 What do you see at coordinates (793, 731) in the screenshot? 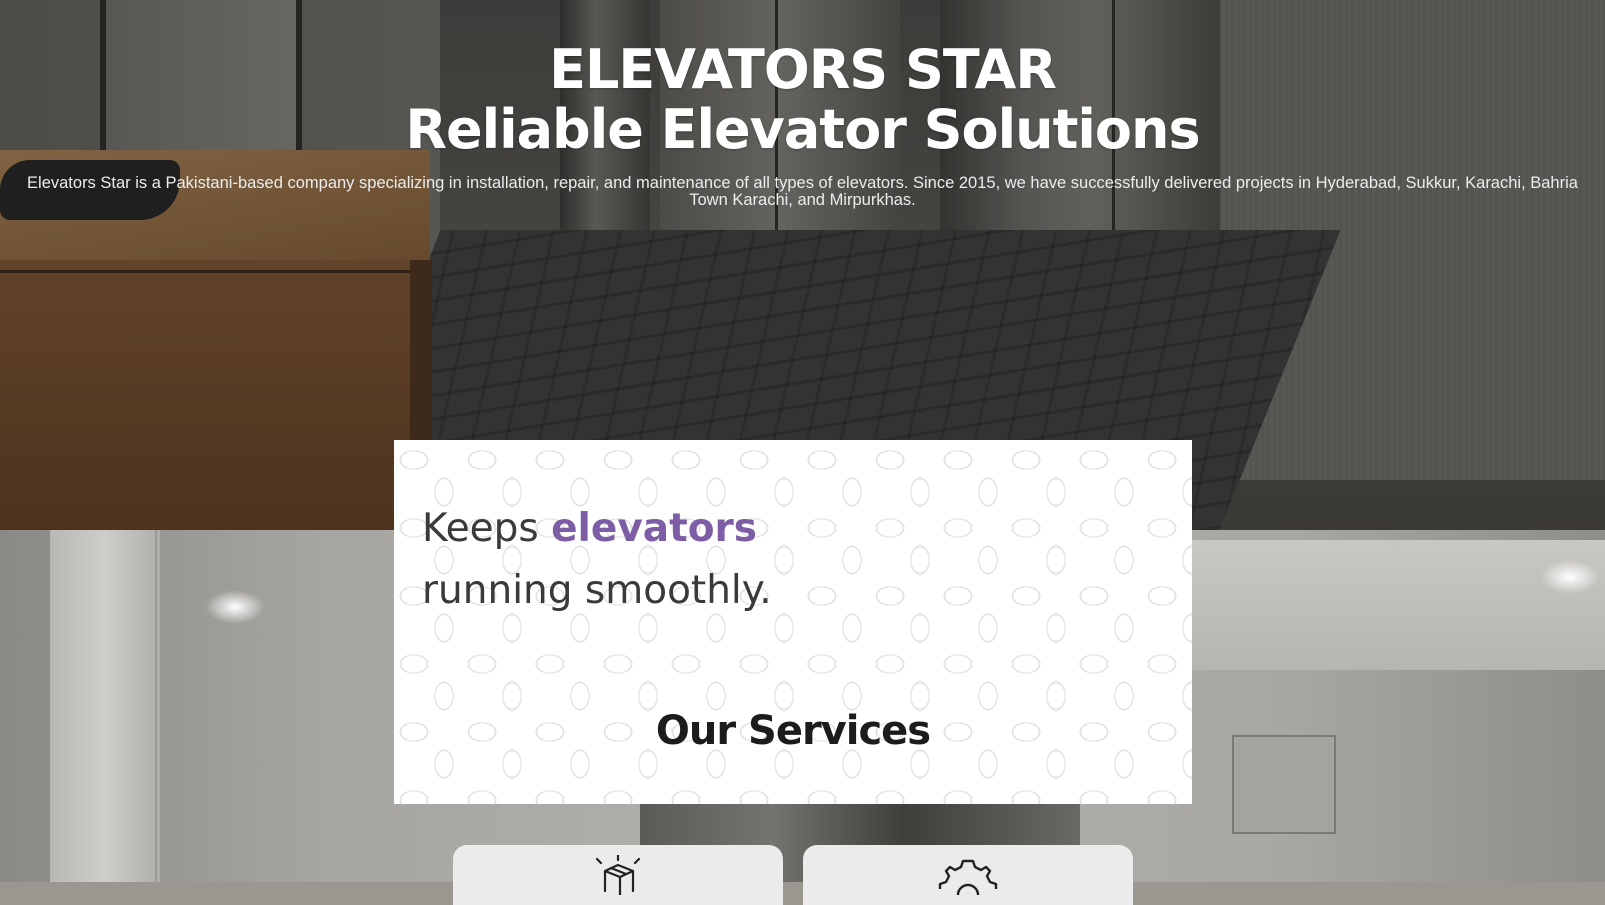
I see `services-heading: Our Services` at bounding box center [793, 731].